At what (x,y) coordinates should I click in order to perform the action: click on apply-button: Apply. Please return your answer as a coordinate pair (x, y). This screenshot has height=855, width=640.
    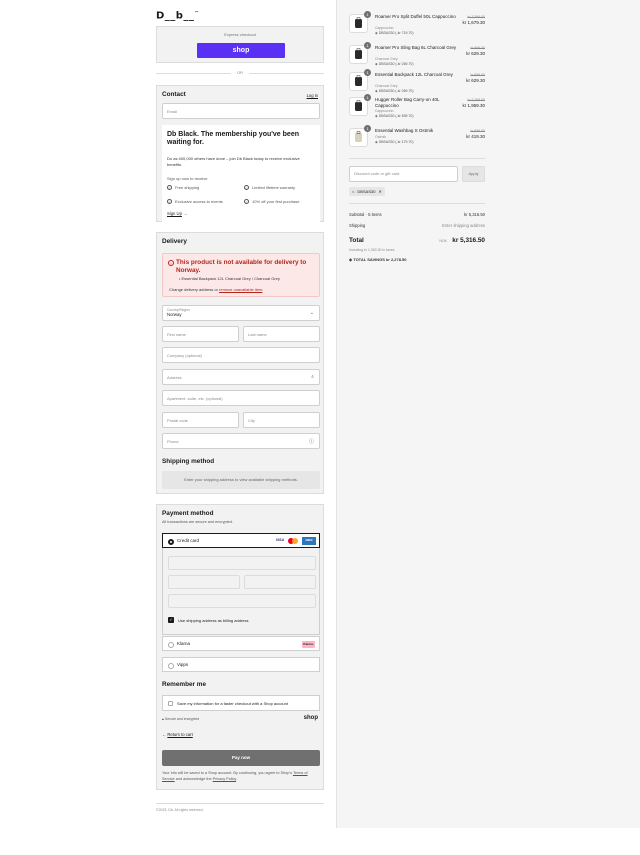
    Looking at the image, I should click on (473, 174).